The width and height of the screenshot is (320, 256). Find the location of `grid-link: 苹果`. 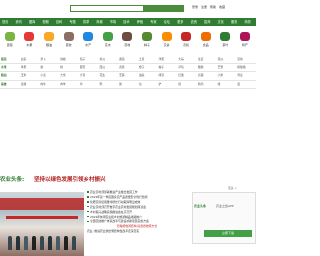

grid-link: 苹果 is located at coordinates (30, 67).